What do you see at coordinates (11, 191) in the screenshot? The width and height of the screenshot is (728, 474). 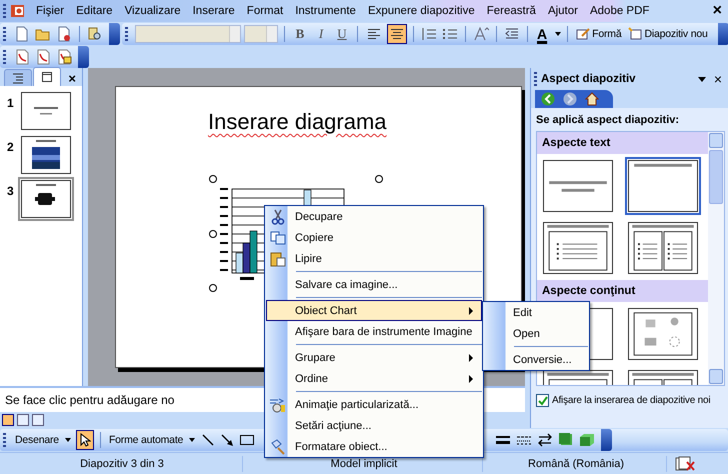 I see `slide-number: 3` at bounding box center [11, 191].